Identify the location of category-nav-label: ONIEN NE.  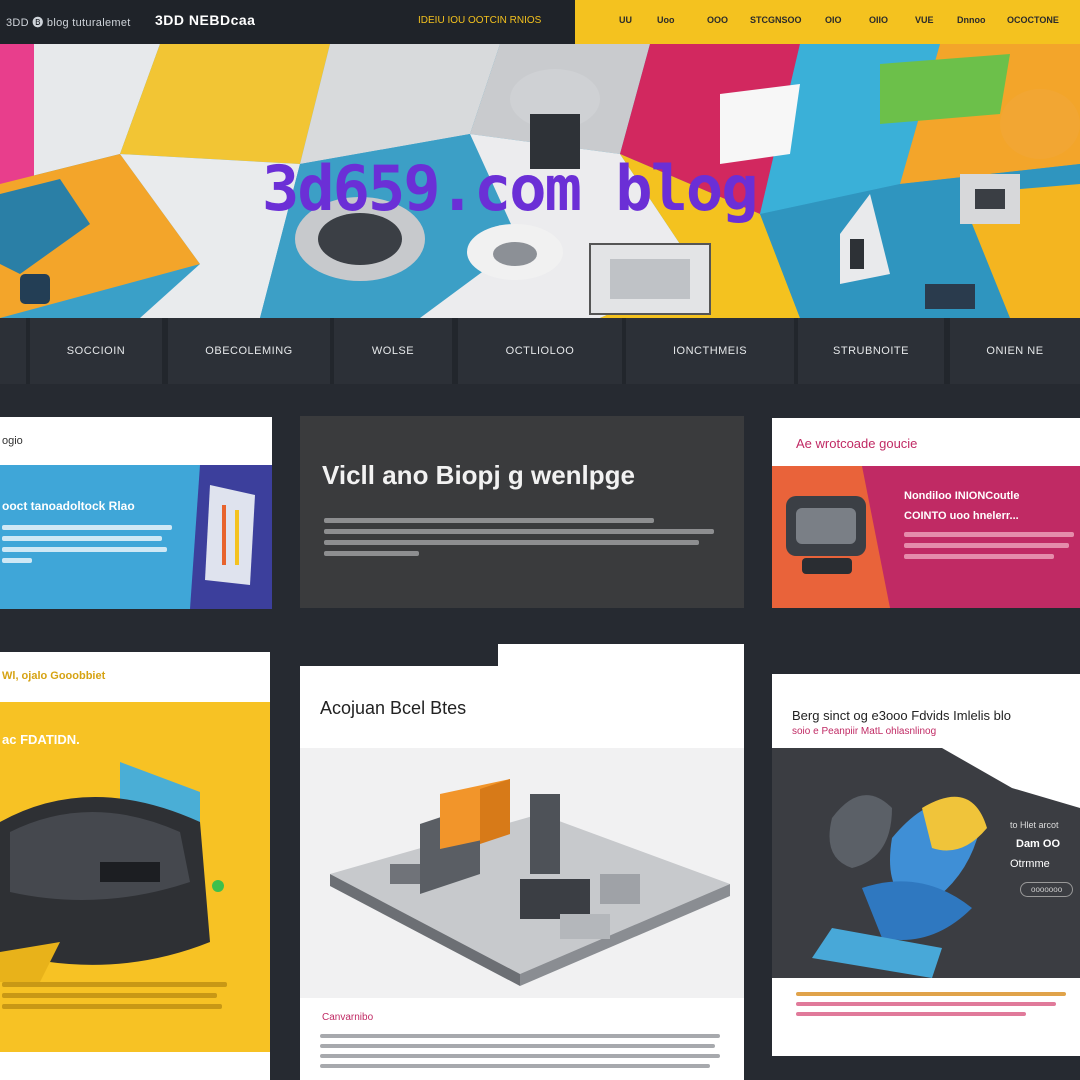
(1015, 351).